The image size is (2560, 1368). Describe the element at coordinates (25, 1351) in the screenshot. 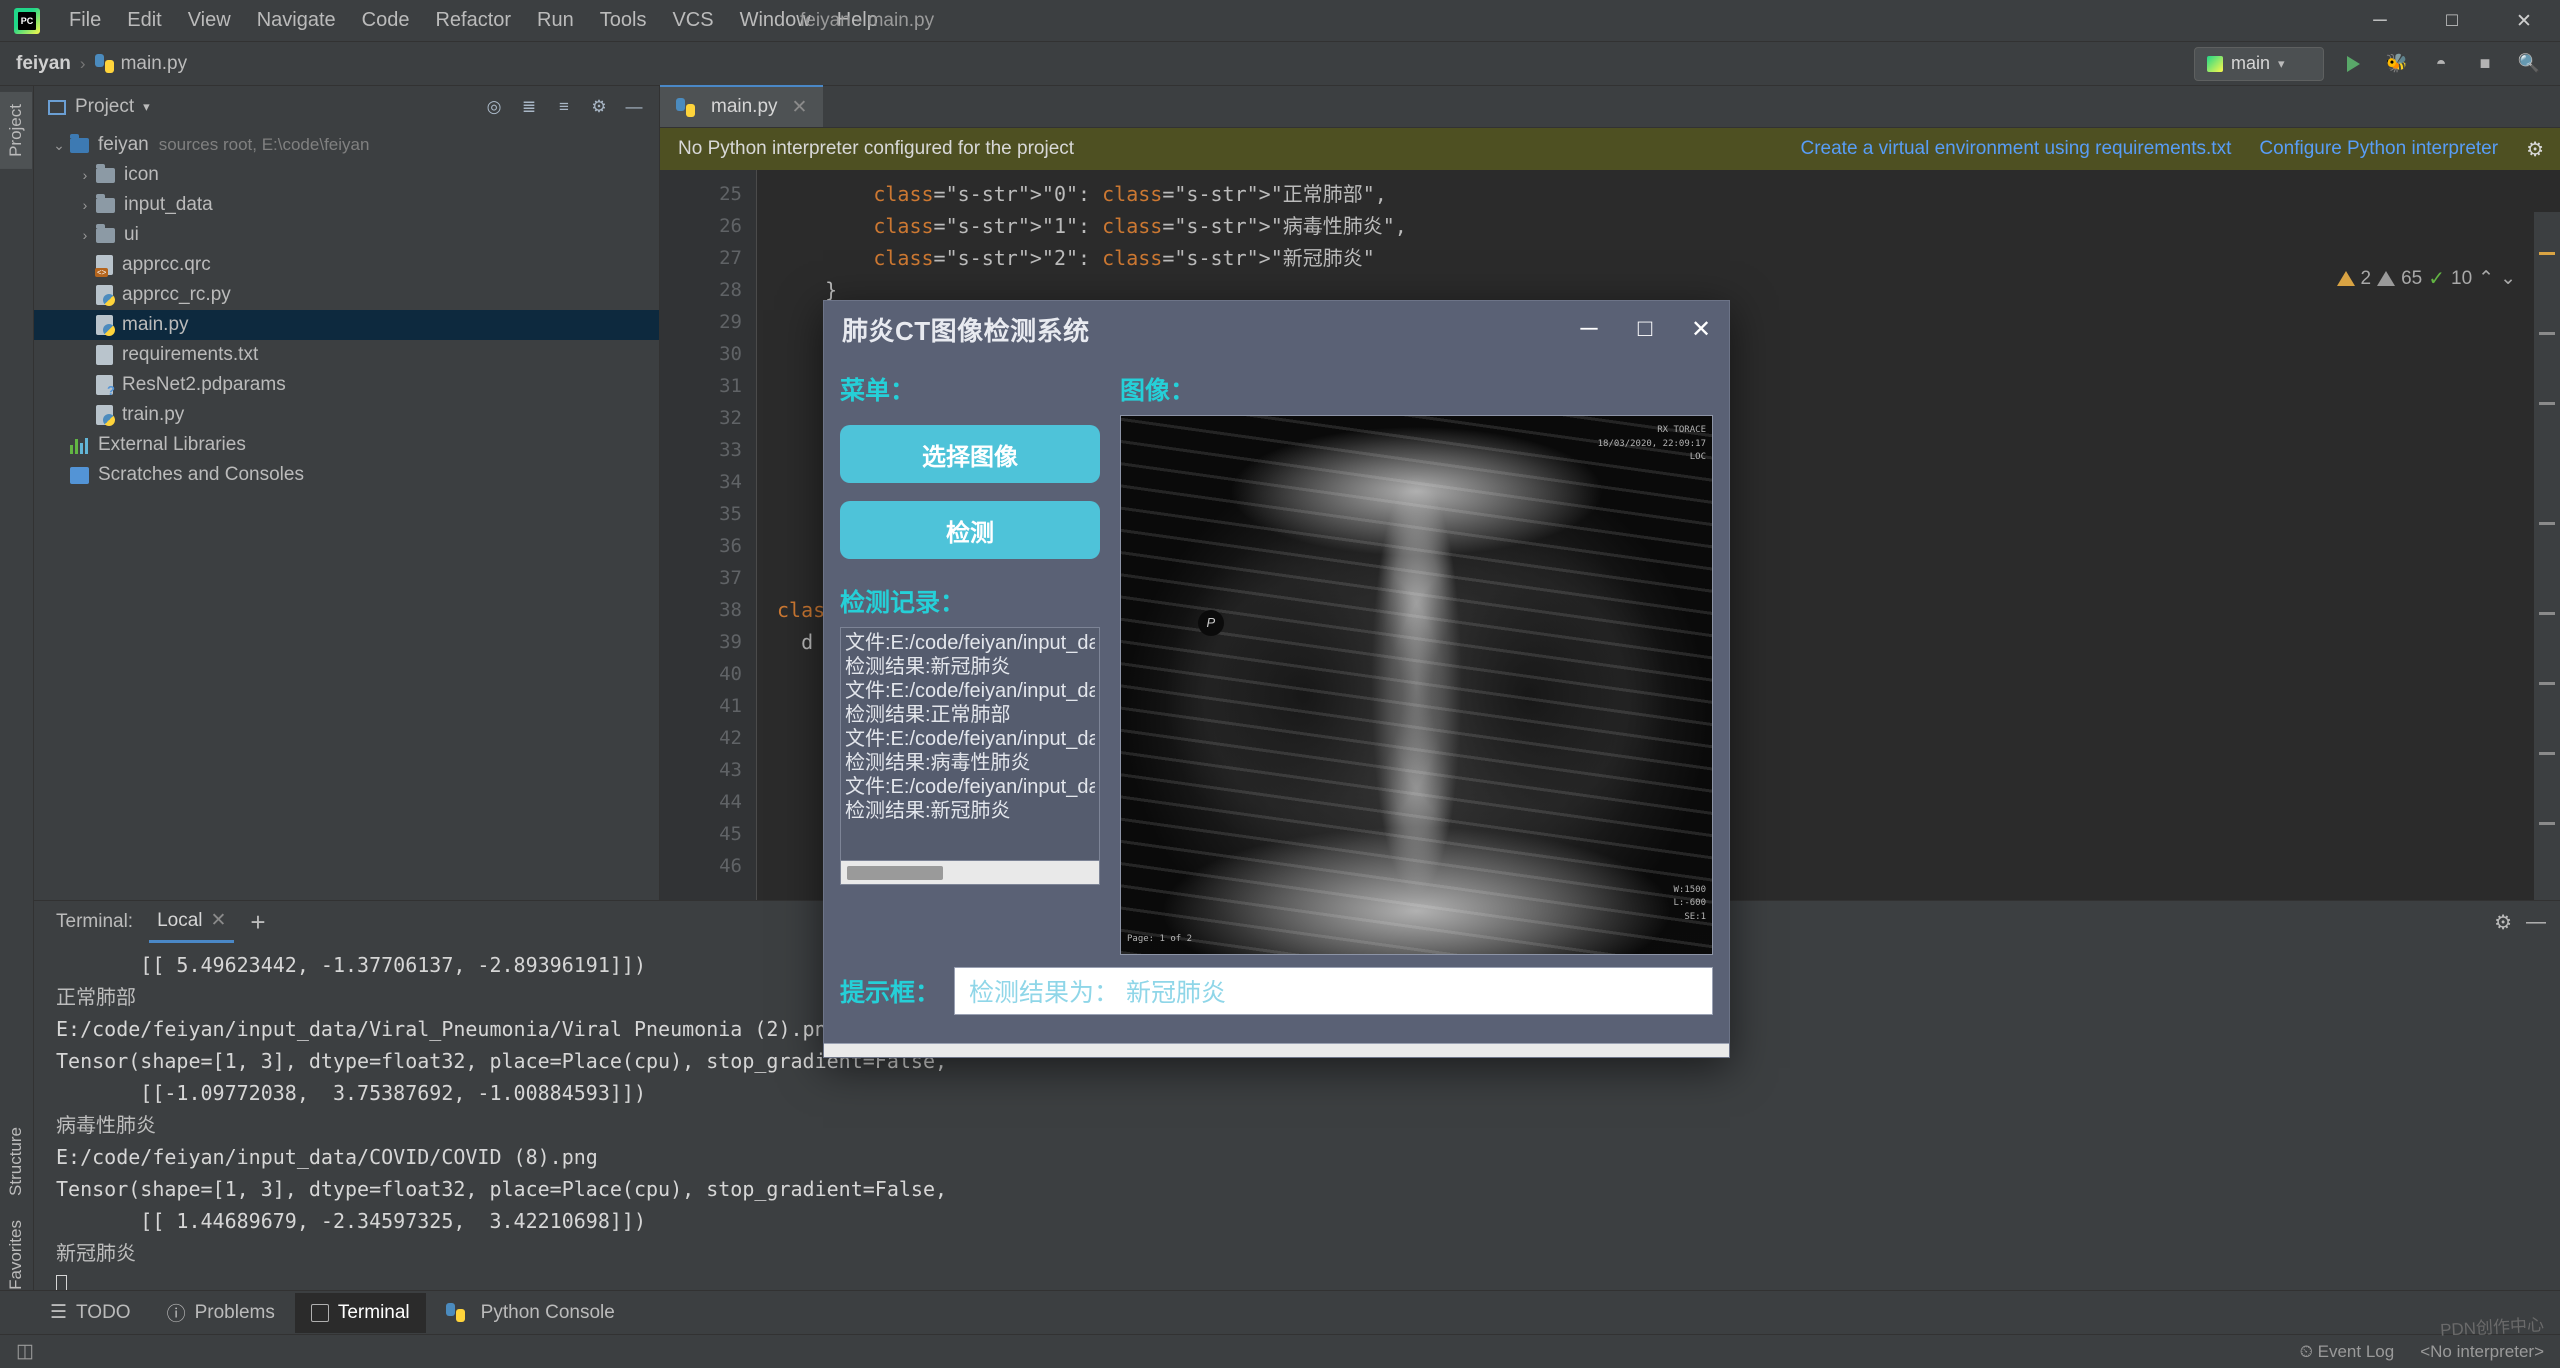

I see `layout-icon: ◫` at that location.